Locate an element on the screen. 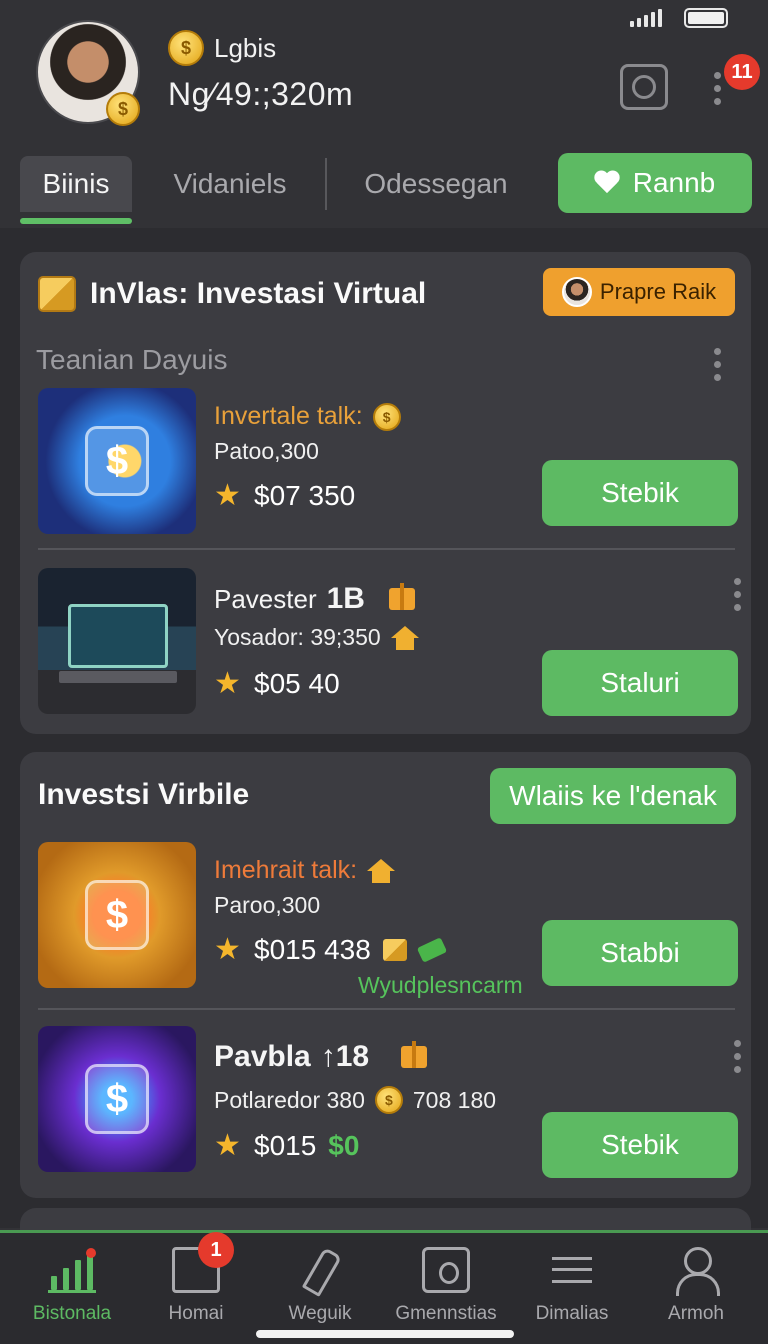 The image size is (768, 1344). nav-label: Homai is located at coordinates (196, 1313).